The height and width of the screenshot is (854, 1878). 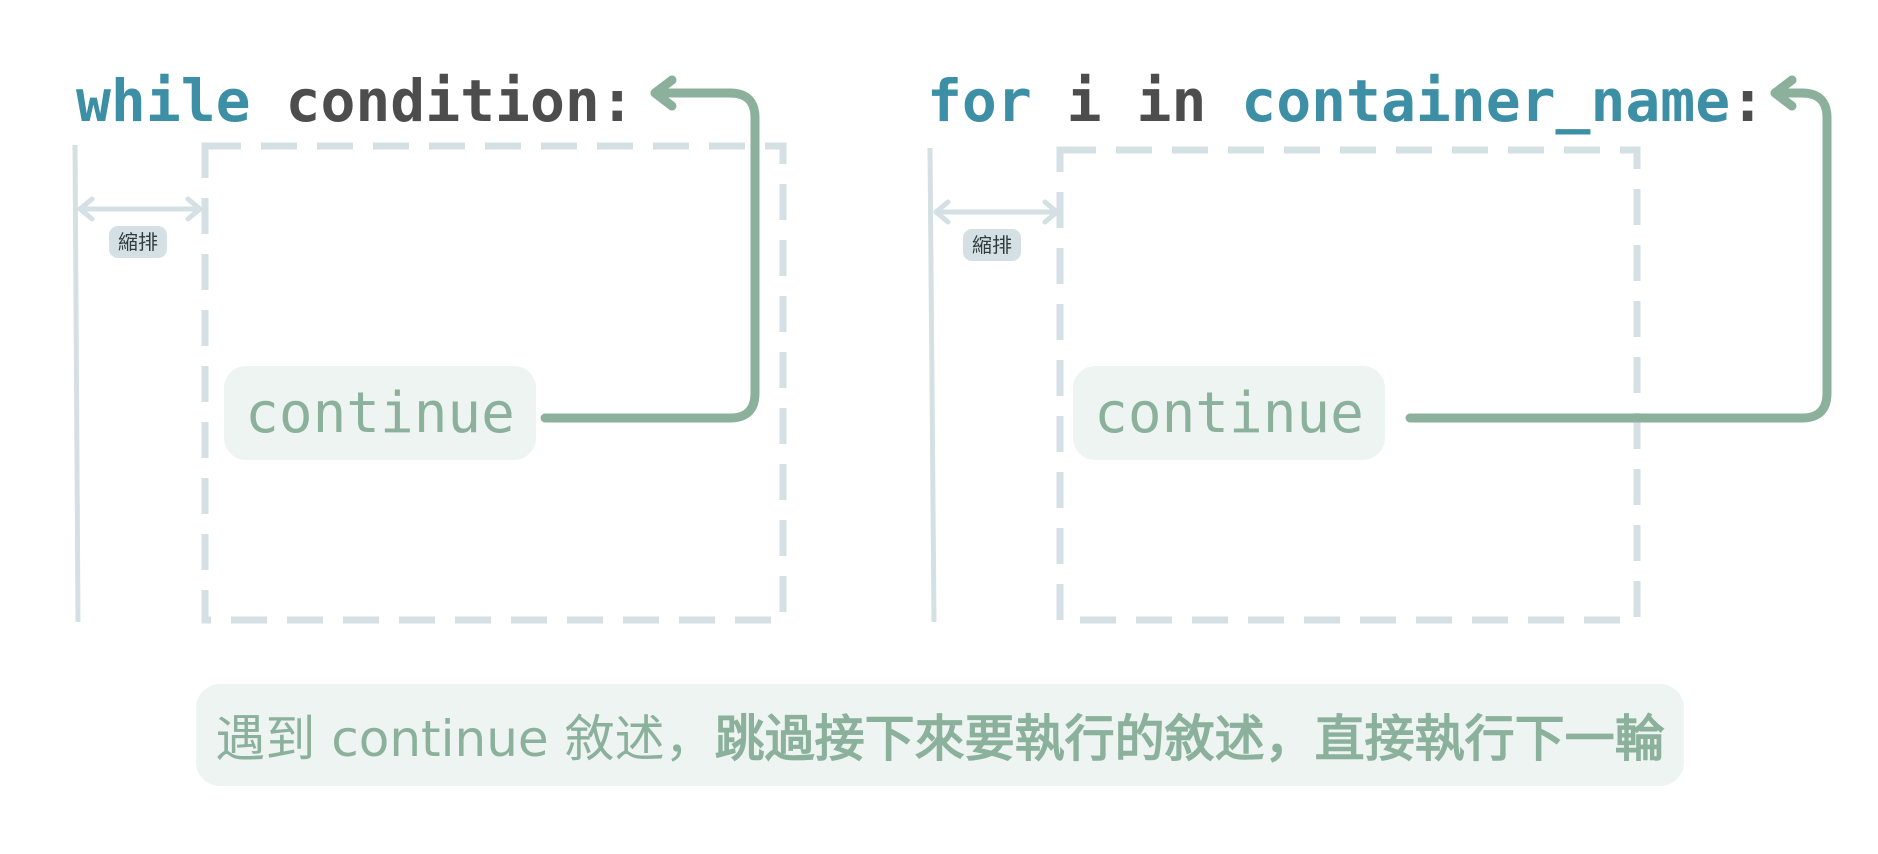 I want to click on caption-box: 遇到 continue 敘述， 跳過接下來要執行的敘述，直接執行下一輪, so click(x=940, y=735).